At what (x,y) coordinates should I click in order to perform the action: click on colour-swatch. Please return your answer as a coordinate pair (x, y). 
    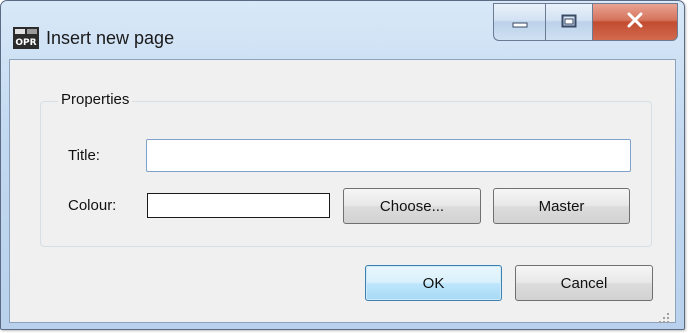
    Looking at the image, I should click on (238, 205).